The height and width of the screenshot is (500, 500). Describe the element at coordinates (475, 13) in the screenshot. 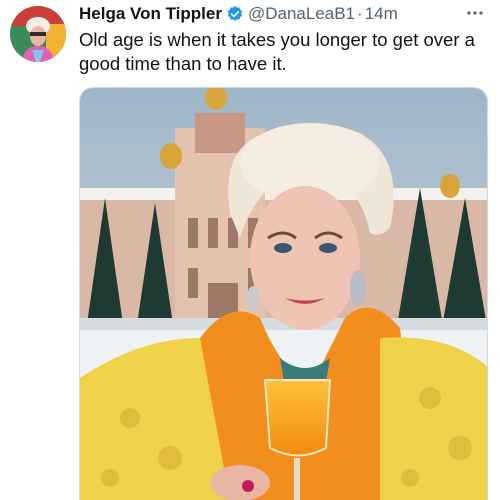

I see `more-options-icon` at that location.